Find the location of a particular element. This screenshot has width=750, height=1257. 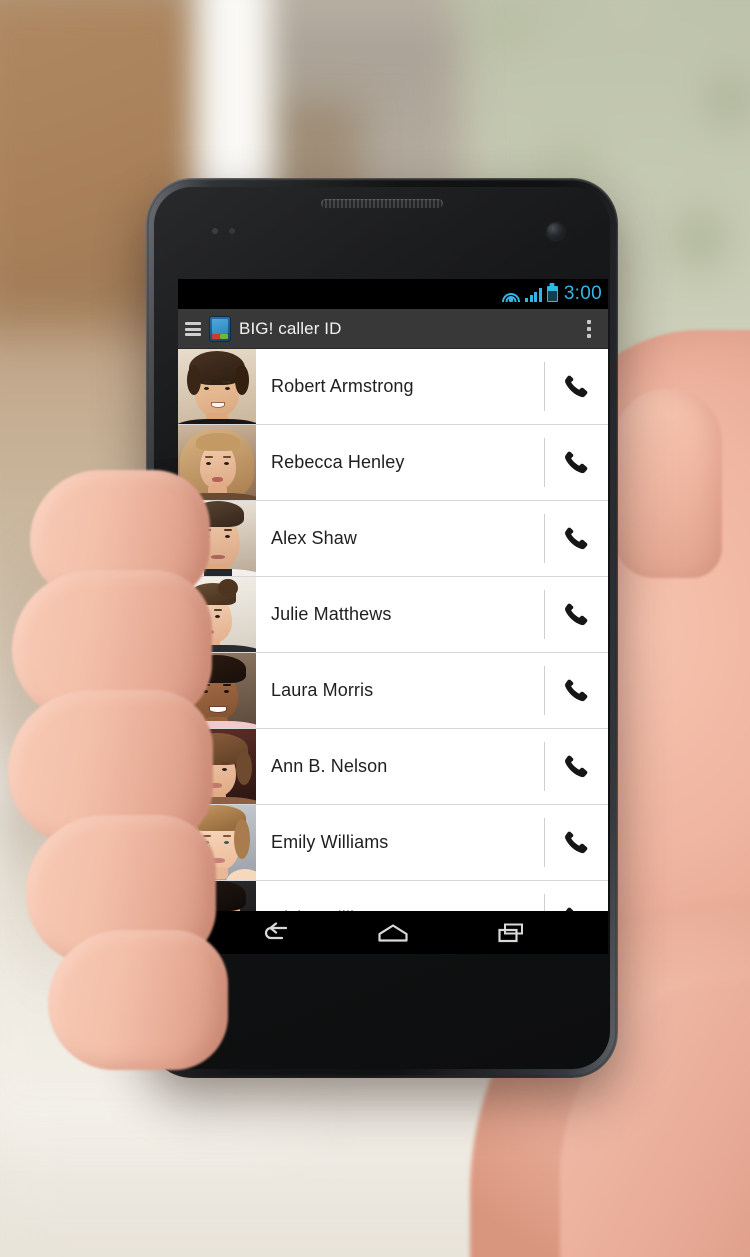

contact-name-cell: Ann B. Nelson is located at coordinates (400, 766).